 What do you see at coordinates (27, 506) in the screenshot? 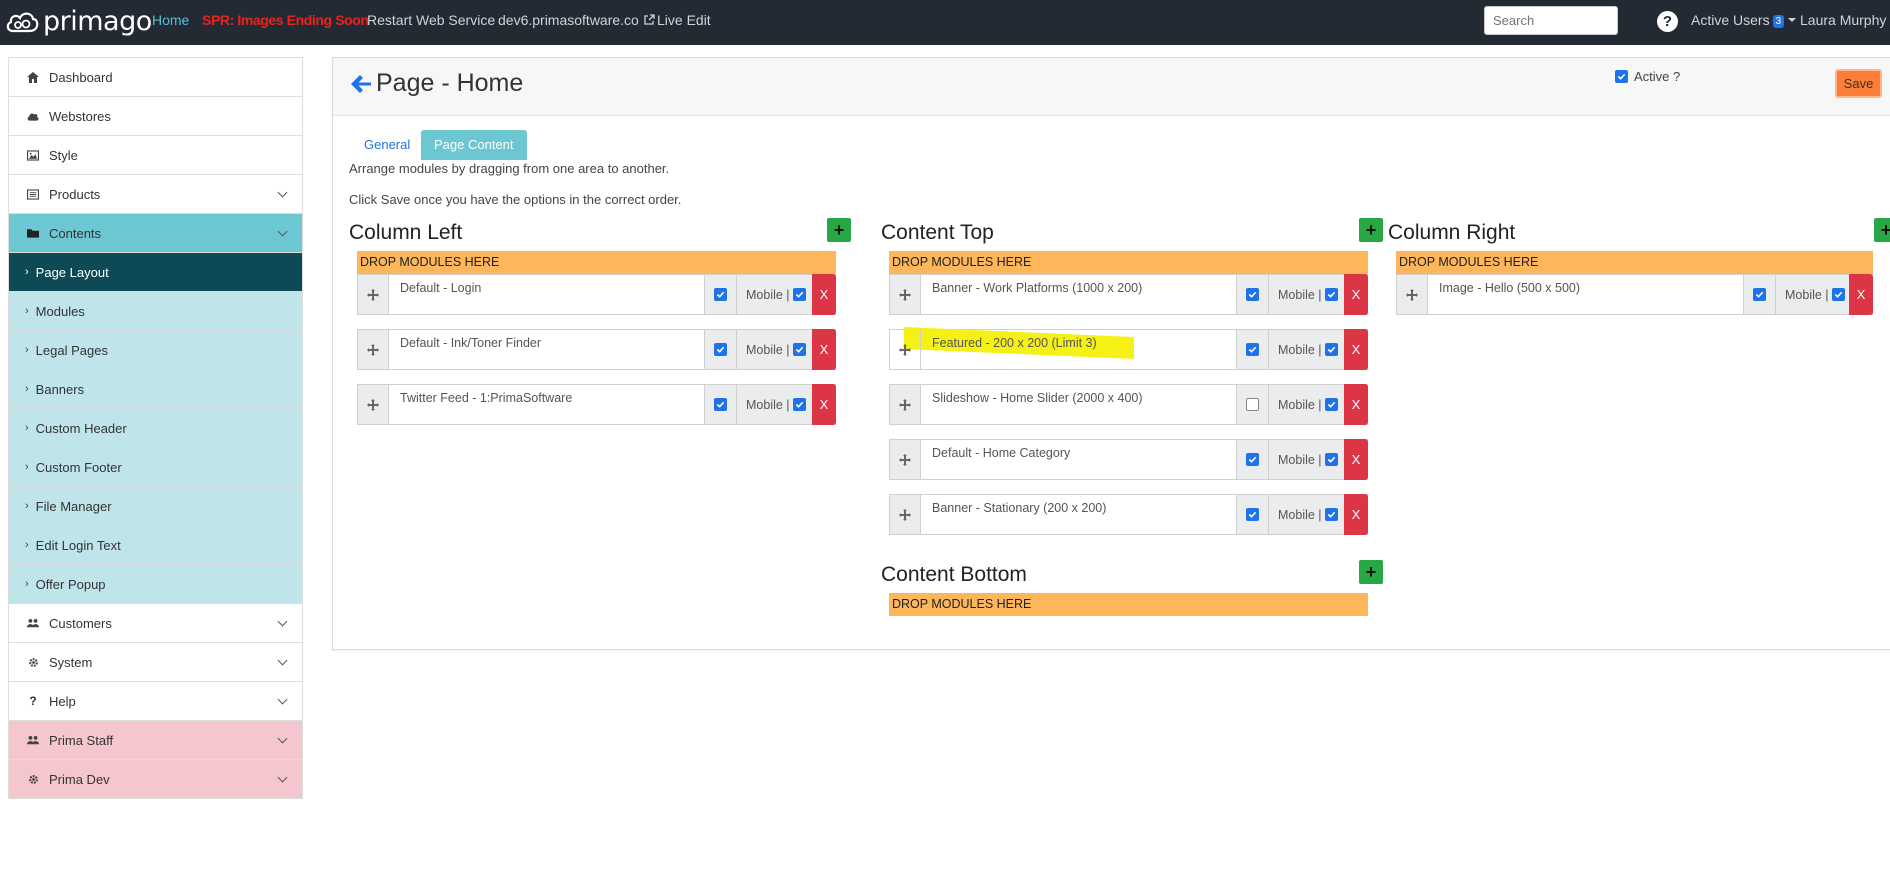
I see `chevron-right-icon: ›` at bounding box center [27, 506].